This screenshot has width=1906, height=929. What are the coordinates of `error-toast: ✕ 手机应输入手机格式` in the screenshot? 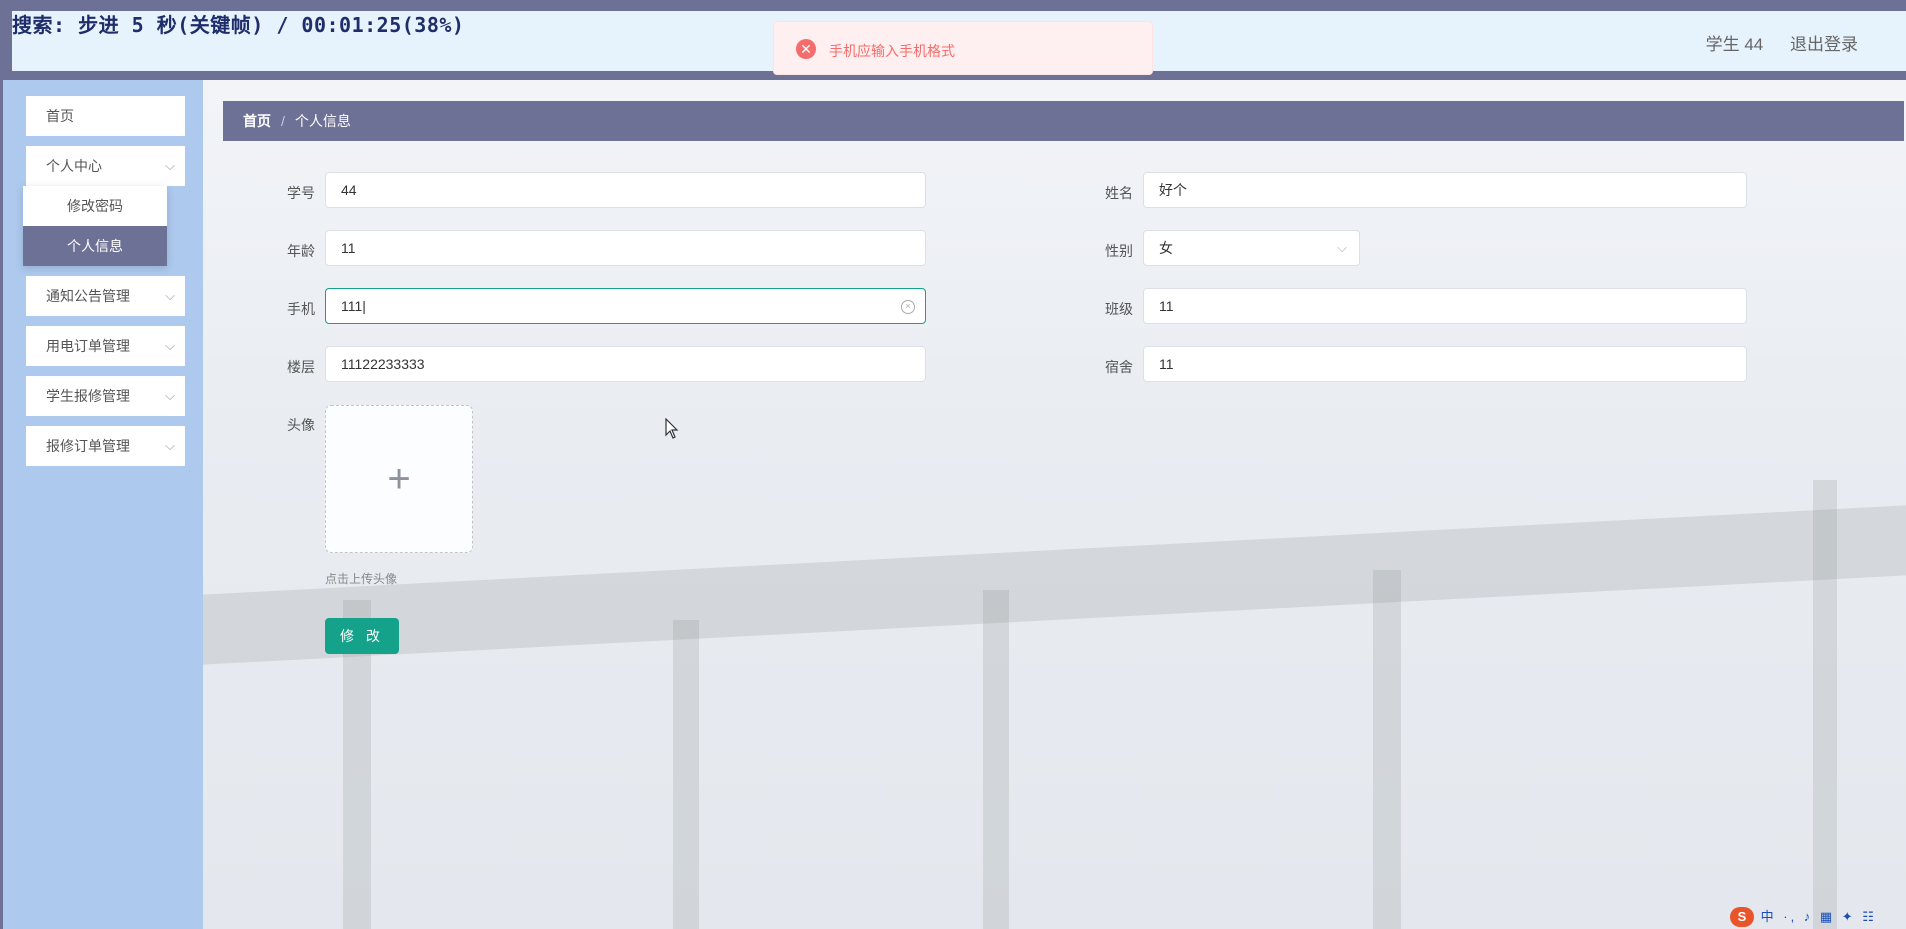 It's located at (963, 48).